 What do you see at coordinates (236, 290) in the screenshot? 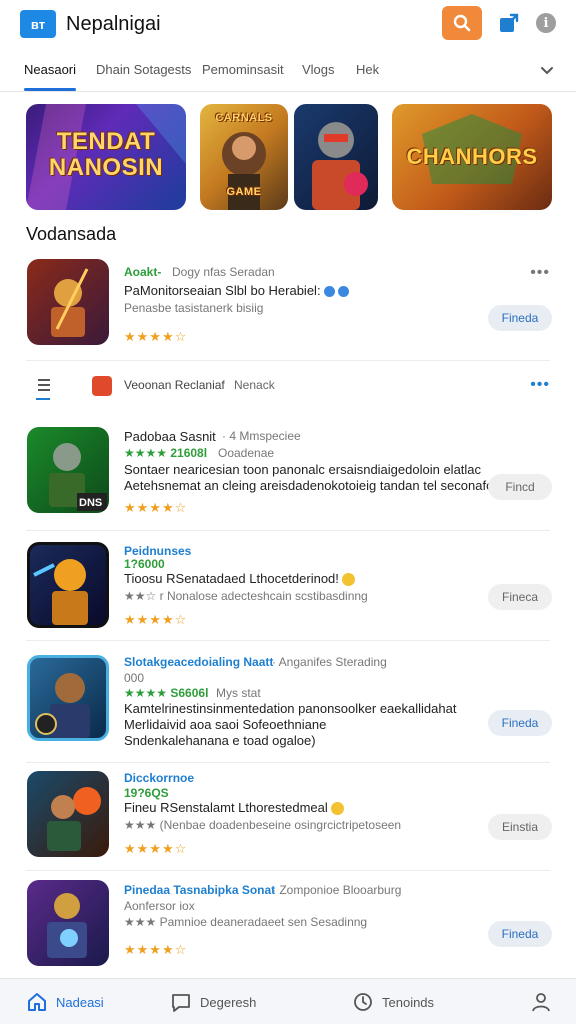
I see `item-title: PaMonitorseaian Slbl bo Herabiel:` at bounding box center [236, 290].